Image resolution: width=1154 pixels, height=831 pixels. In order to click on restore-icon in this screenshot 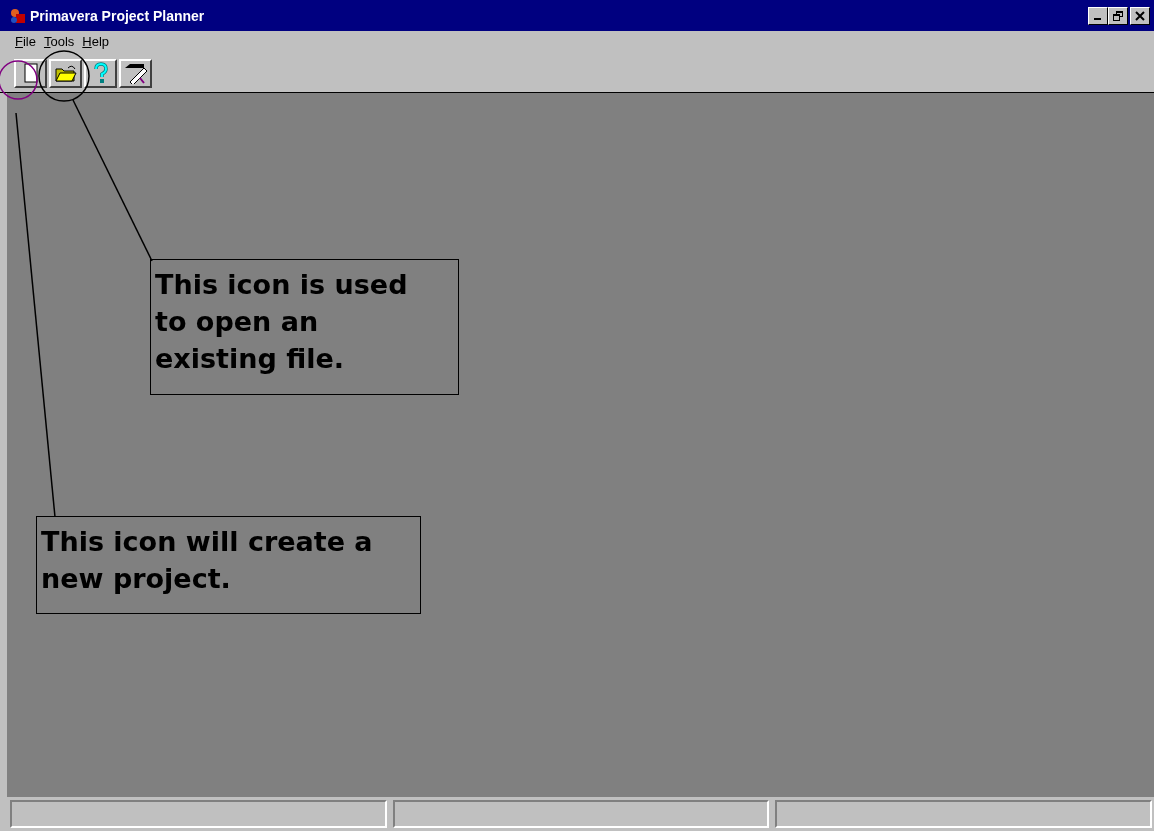, I will do `click(1118, 15)`.